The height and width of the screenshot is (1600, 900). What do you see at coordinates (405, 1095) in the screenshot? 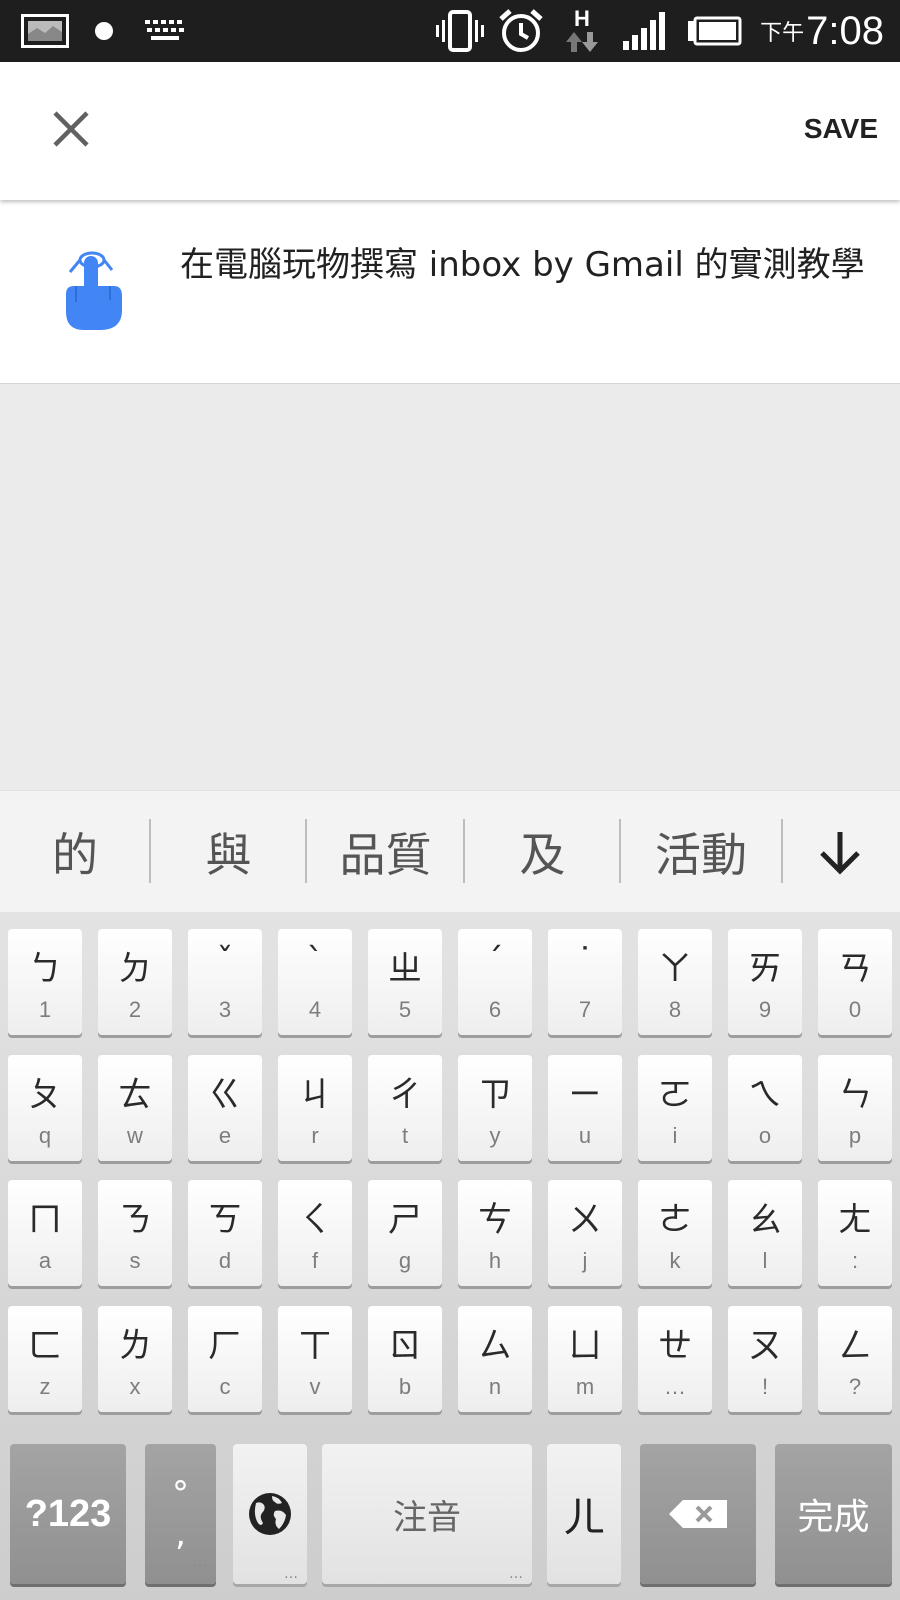
I see `key-zhuyin-label: ㄔ` at bounding box center [405, 1095].